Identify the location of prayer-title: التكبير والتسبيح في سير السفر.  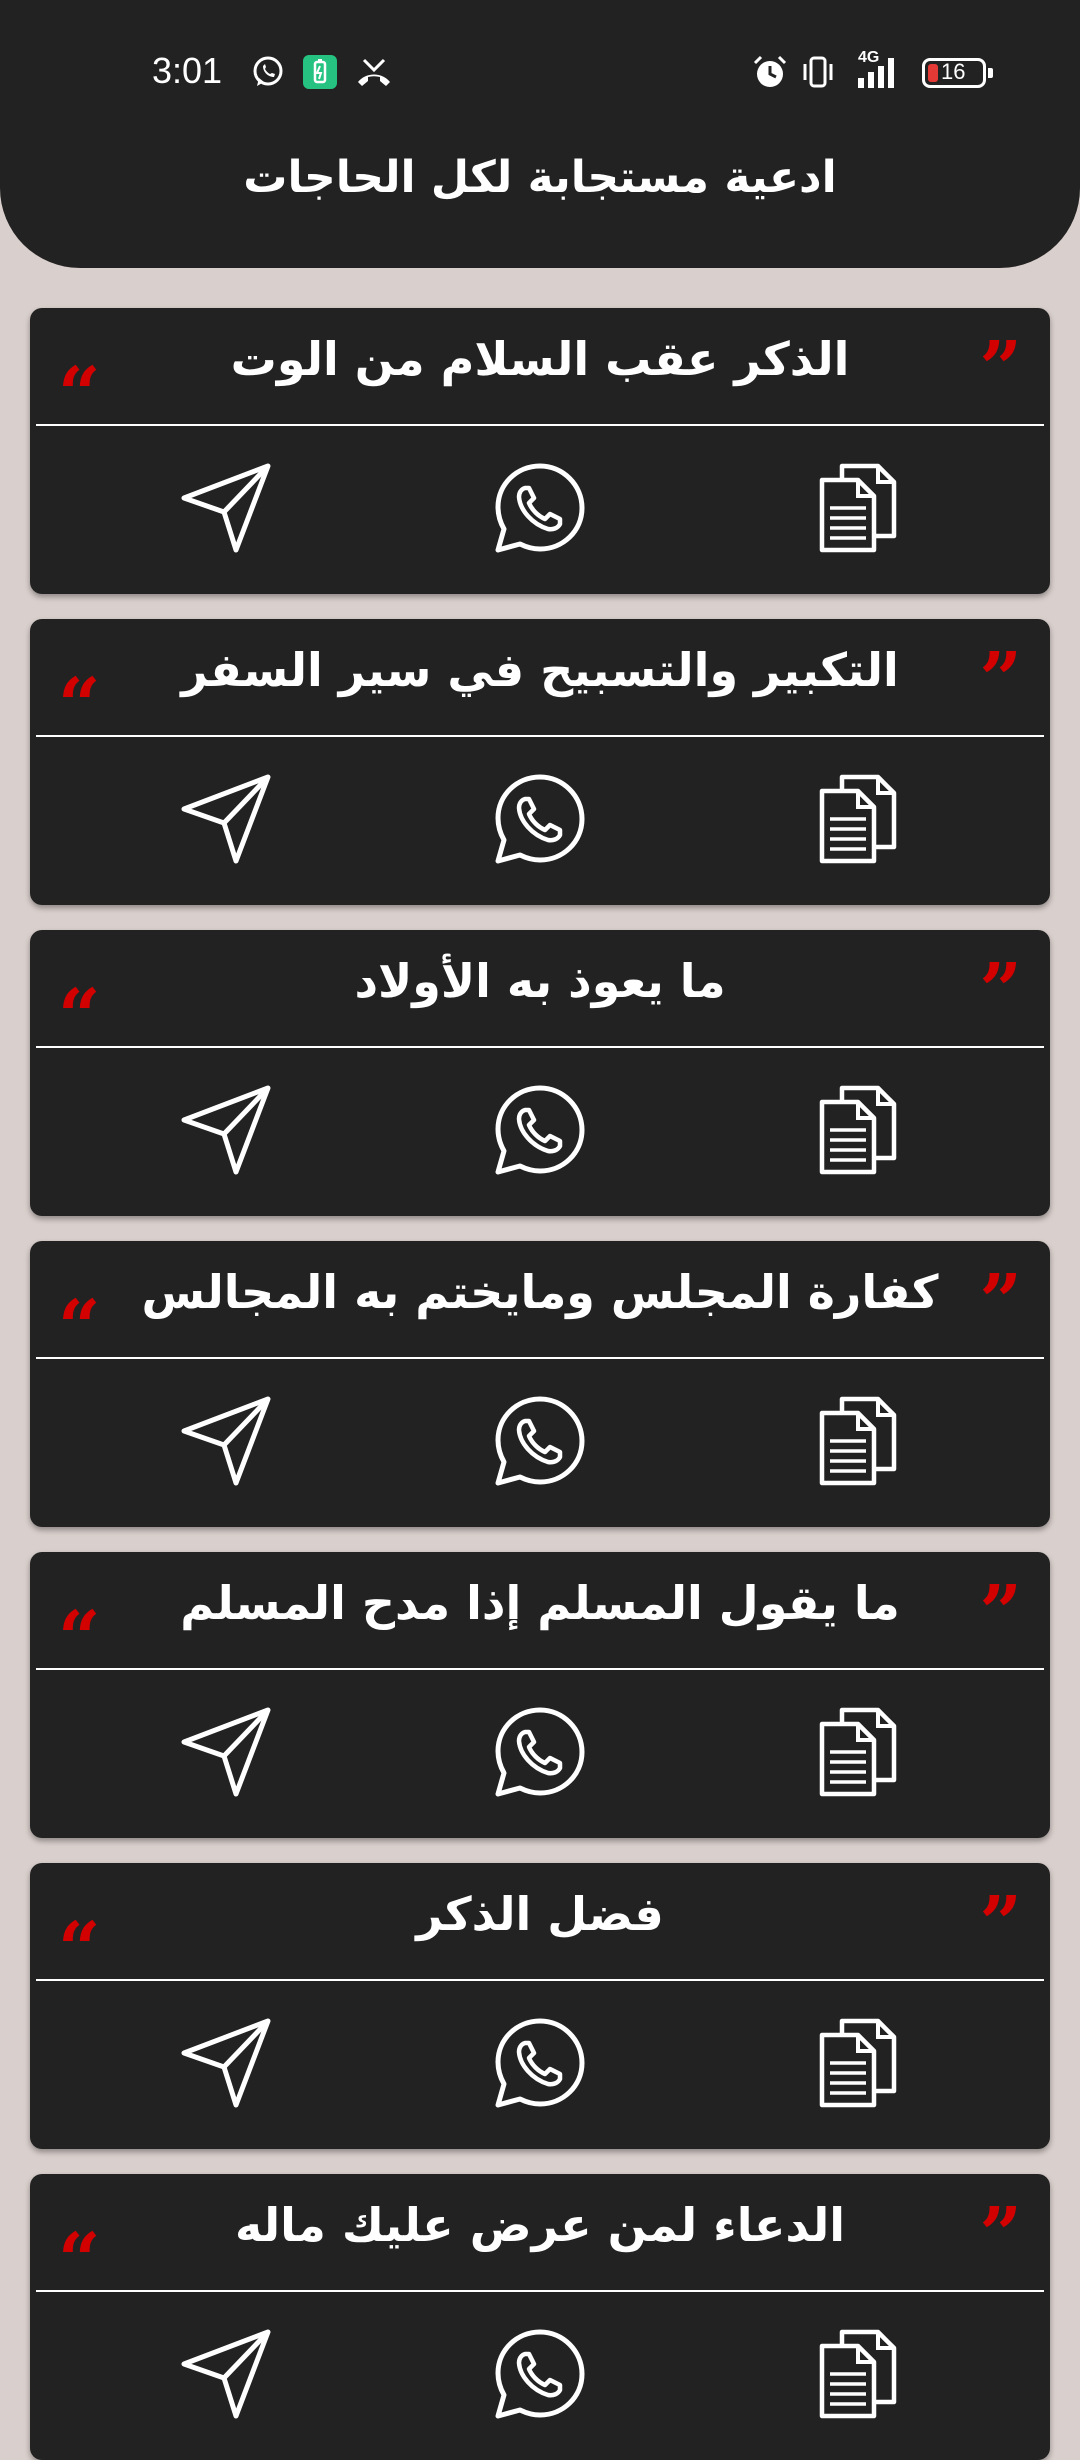
(540, 670).